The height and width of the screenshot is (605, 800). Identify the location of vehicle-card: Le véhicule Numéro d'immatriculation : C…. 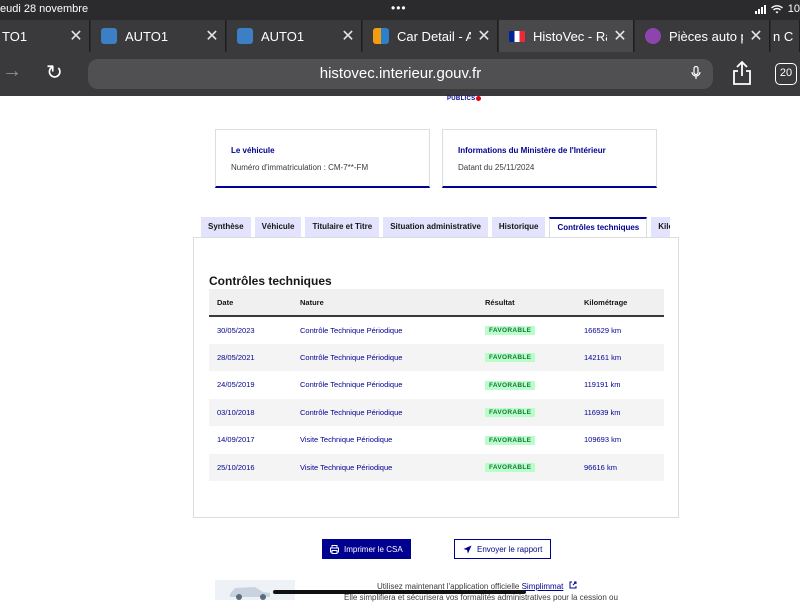
(322, 158).